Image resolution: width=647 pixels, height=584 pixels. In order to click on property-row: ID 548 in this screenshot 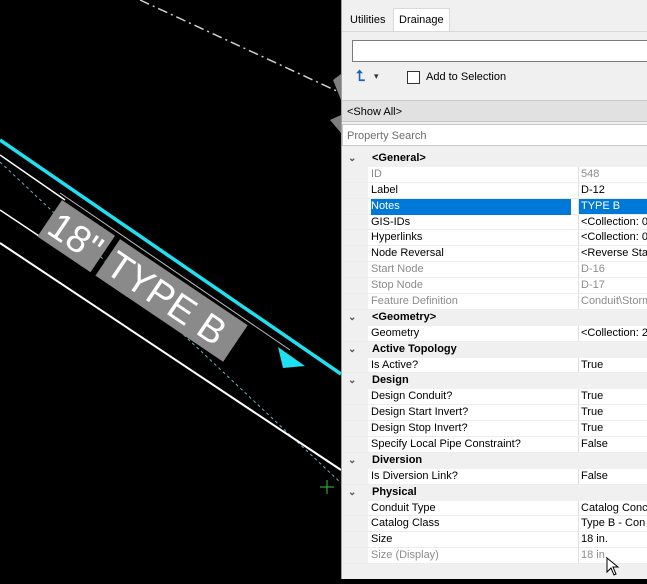, I will do `click(494, 174)`.